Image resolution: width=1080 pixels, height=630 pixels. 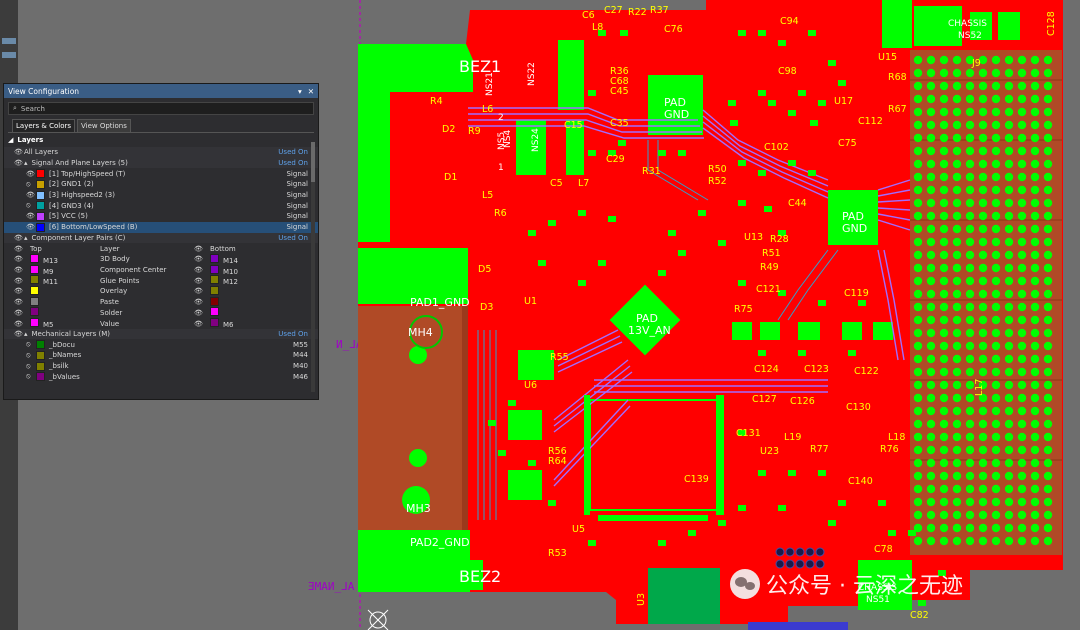 I want to click on component-pair-row: 👁 M5 Value 👁 M6, so click(x=161, y=323).